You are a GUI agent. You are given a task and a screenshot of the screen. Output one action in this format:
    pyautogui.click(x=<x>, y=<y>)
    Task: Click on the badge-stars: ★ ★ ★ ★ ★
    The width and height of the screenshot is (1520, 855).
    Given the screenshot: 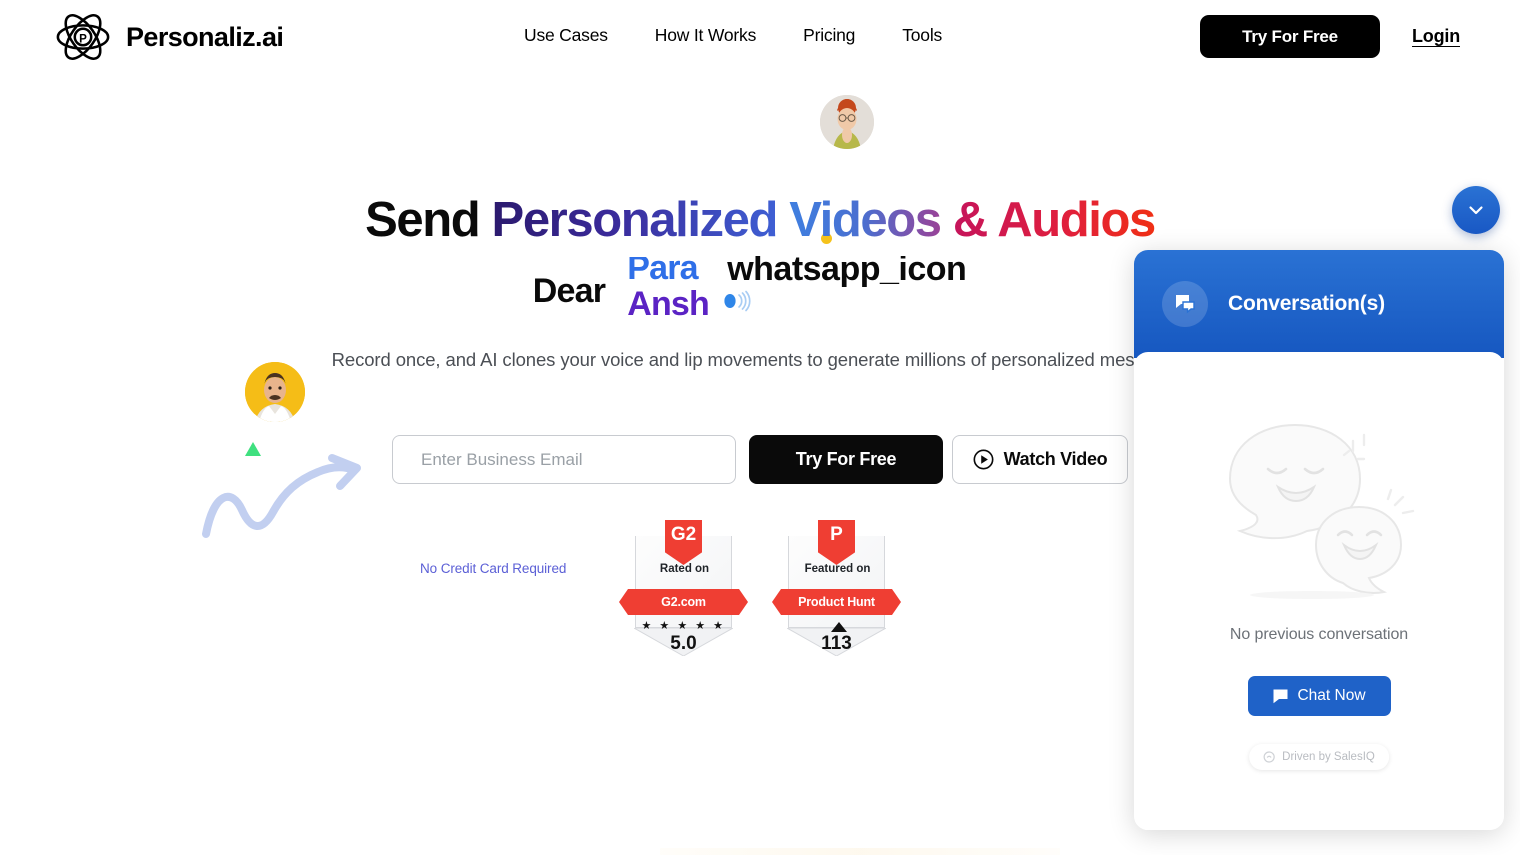 What is the action you would take?
    pyautogui.click(x=683, y=626)
    